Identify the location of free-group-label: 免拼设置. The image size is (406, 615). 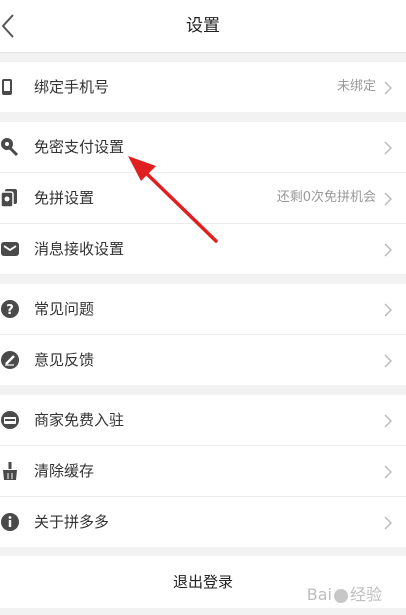
(64, 198).